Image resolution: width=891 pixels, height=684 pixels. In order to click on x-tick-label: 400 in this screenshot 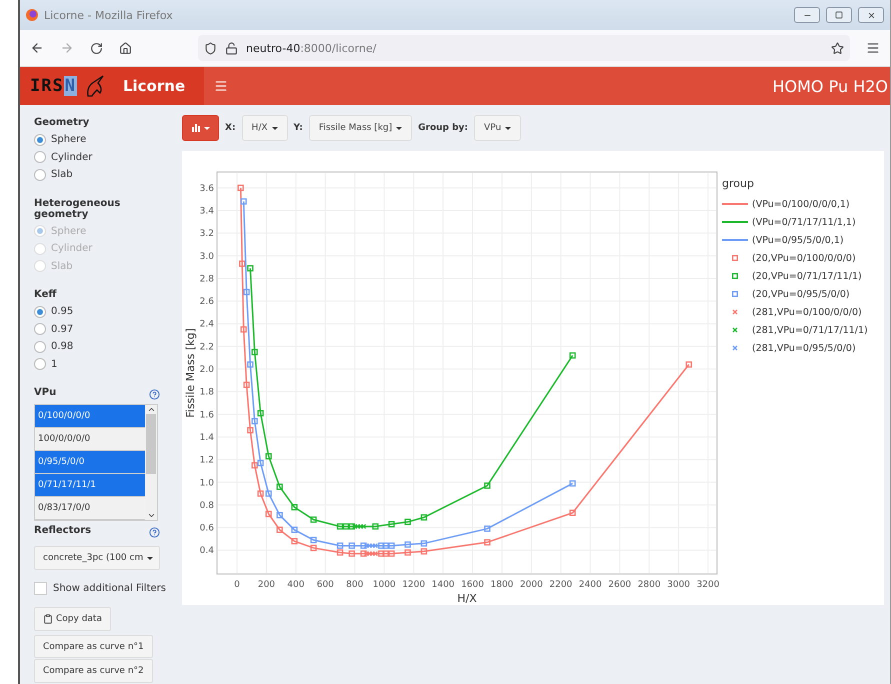, I will do `click(295, 585)`.